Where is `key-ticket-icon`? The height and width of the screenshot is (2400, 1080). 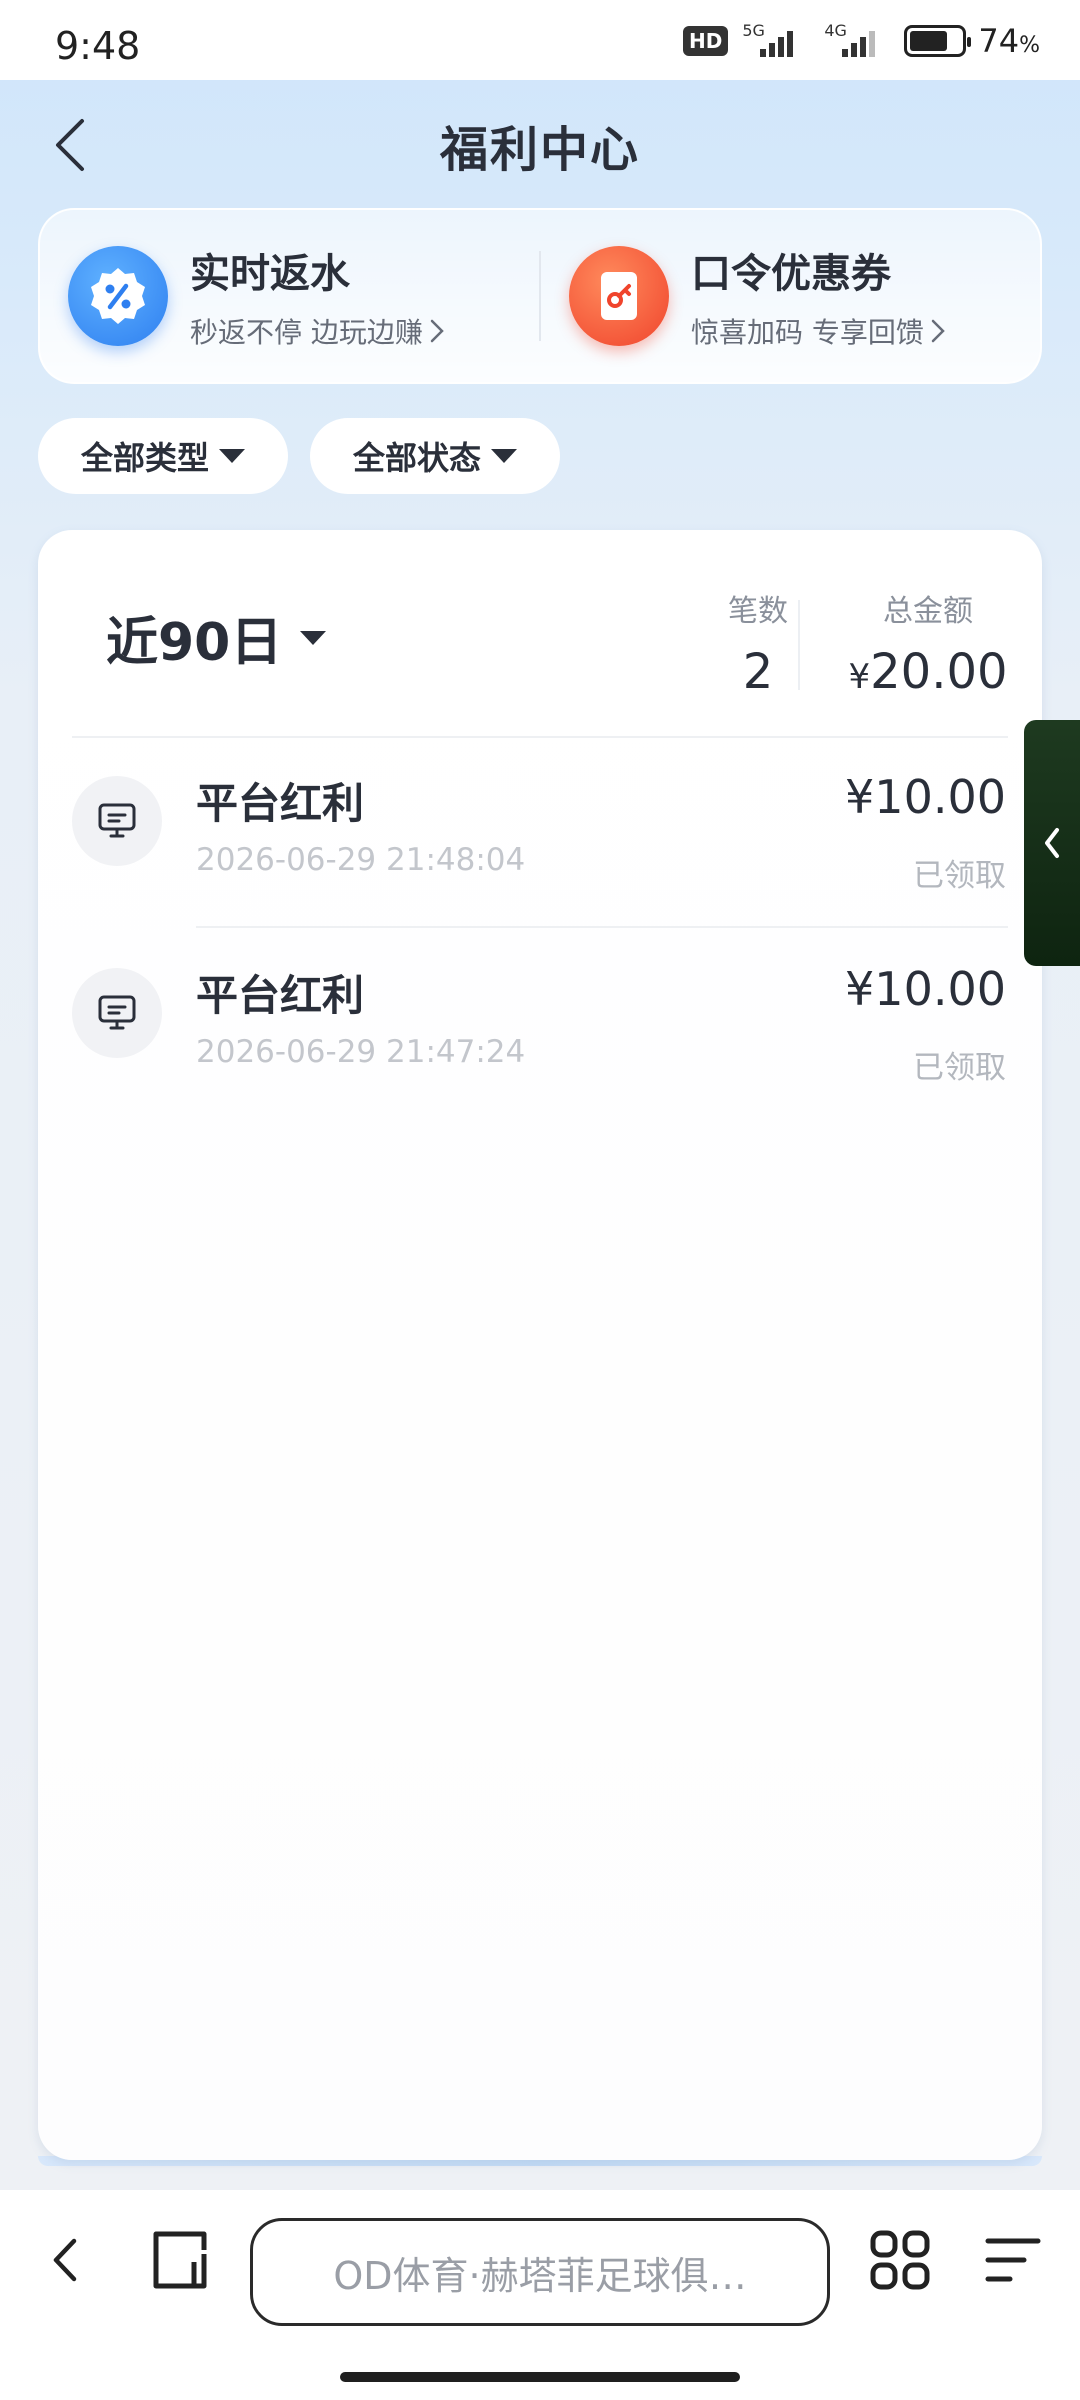
key-ticket-icon is located at coordinates (619, 296).